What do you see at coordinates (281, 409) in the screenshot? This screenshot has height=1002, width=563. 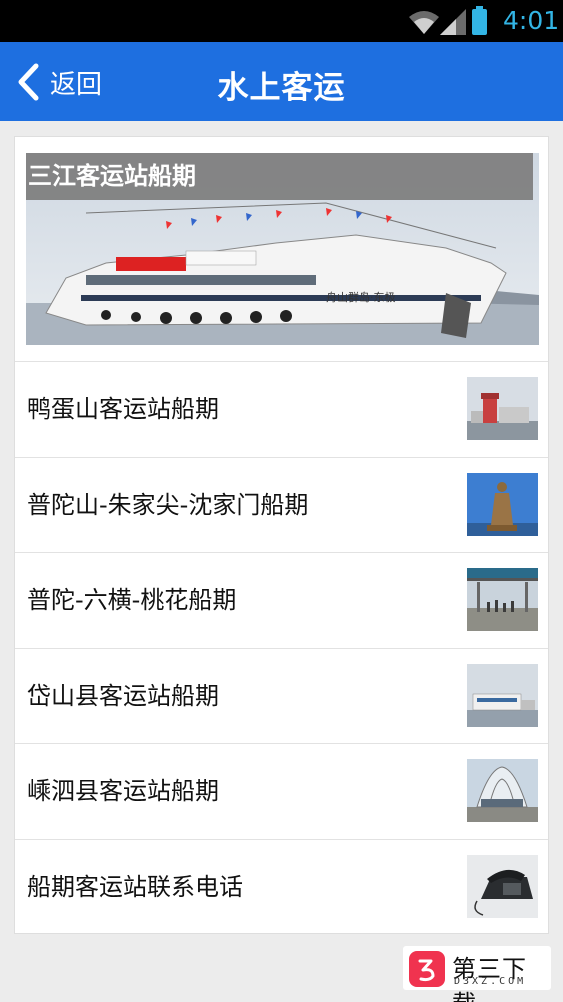 I see `list-item: 鸭蛋山客运站船期` at bounding box center [281, 409].